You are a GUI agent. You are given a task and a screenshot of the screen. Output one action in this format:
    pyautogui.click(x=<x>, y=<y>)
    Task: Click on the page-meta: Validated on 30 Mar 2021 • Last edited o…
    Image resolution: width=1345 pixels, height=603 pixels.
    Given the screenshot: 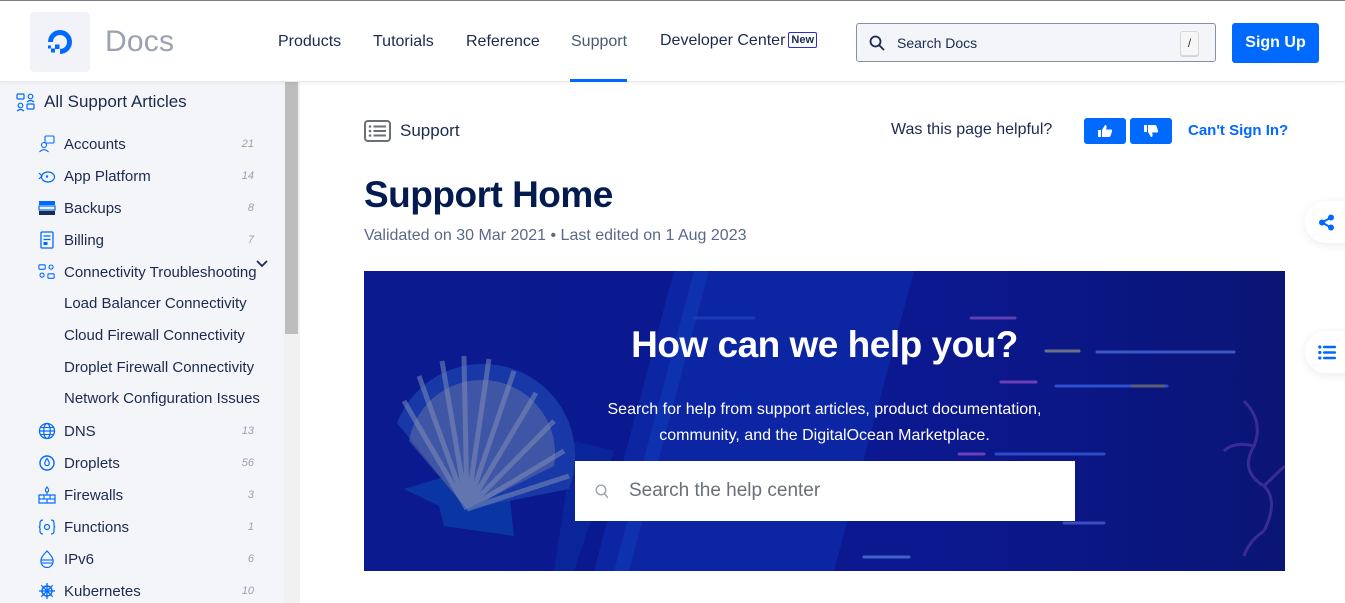 What is the action you would take?
    pyautogui.click(x=555, y=235)
    